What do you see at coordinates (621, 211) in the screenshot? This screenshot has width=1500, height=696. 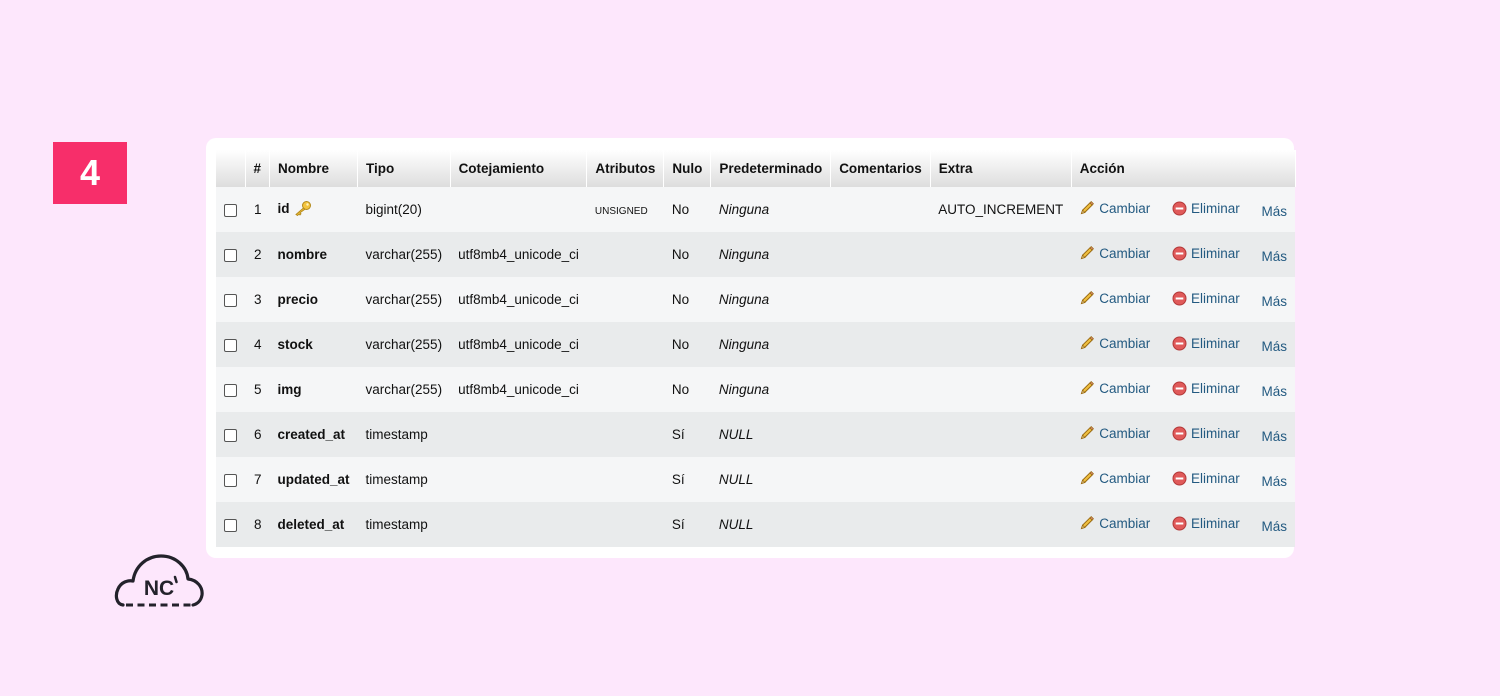 I see `attributes-text: UNSIGNED` at bounding box center [621, 211].